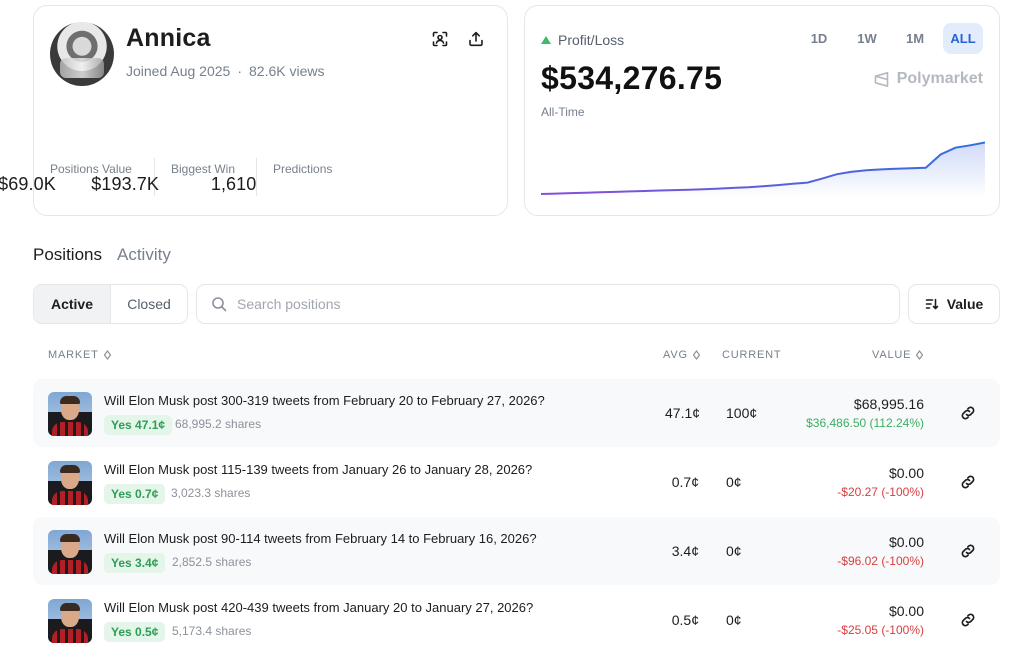 The image size is (1018, 656). I want to click on column-header-label: VALUE, so click(892, 355).